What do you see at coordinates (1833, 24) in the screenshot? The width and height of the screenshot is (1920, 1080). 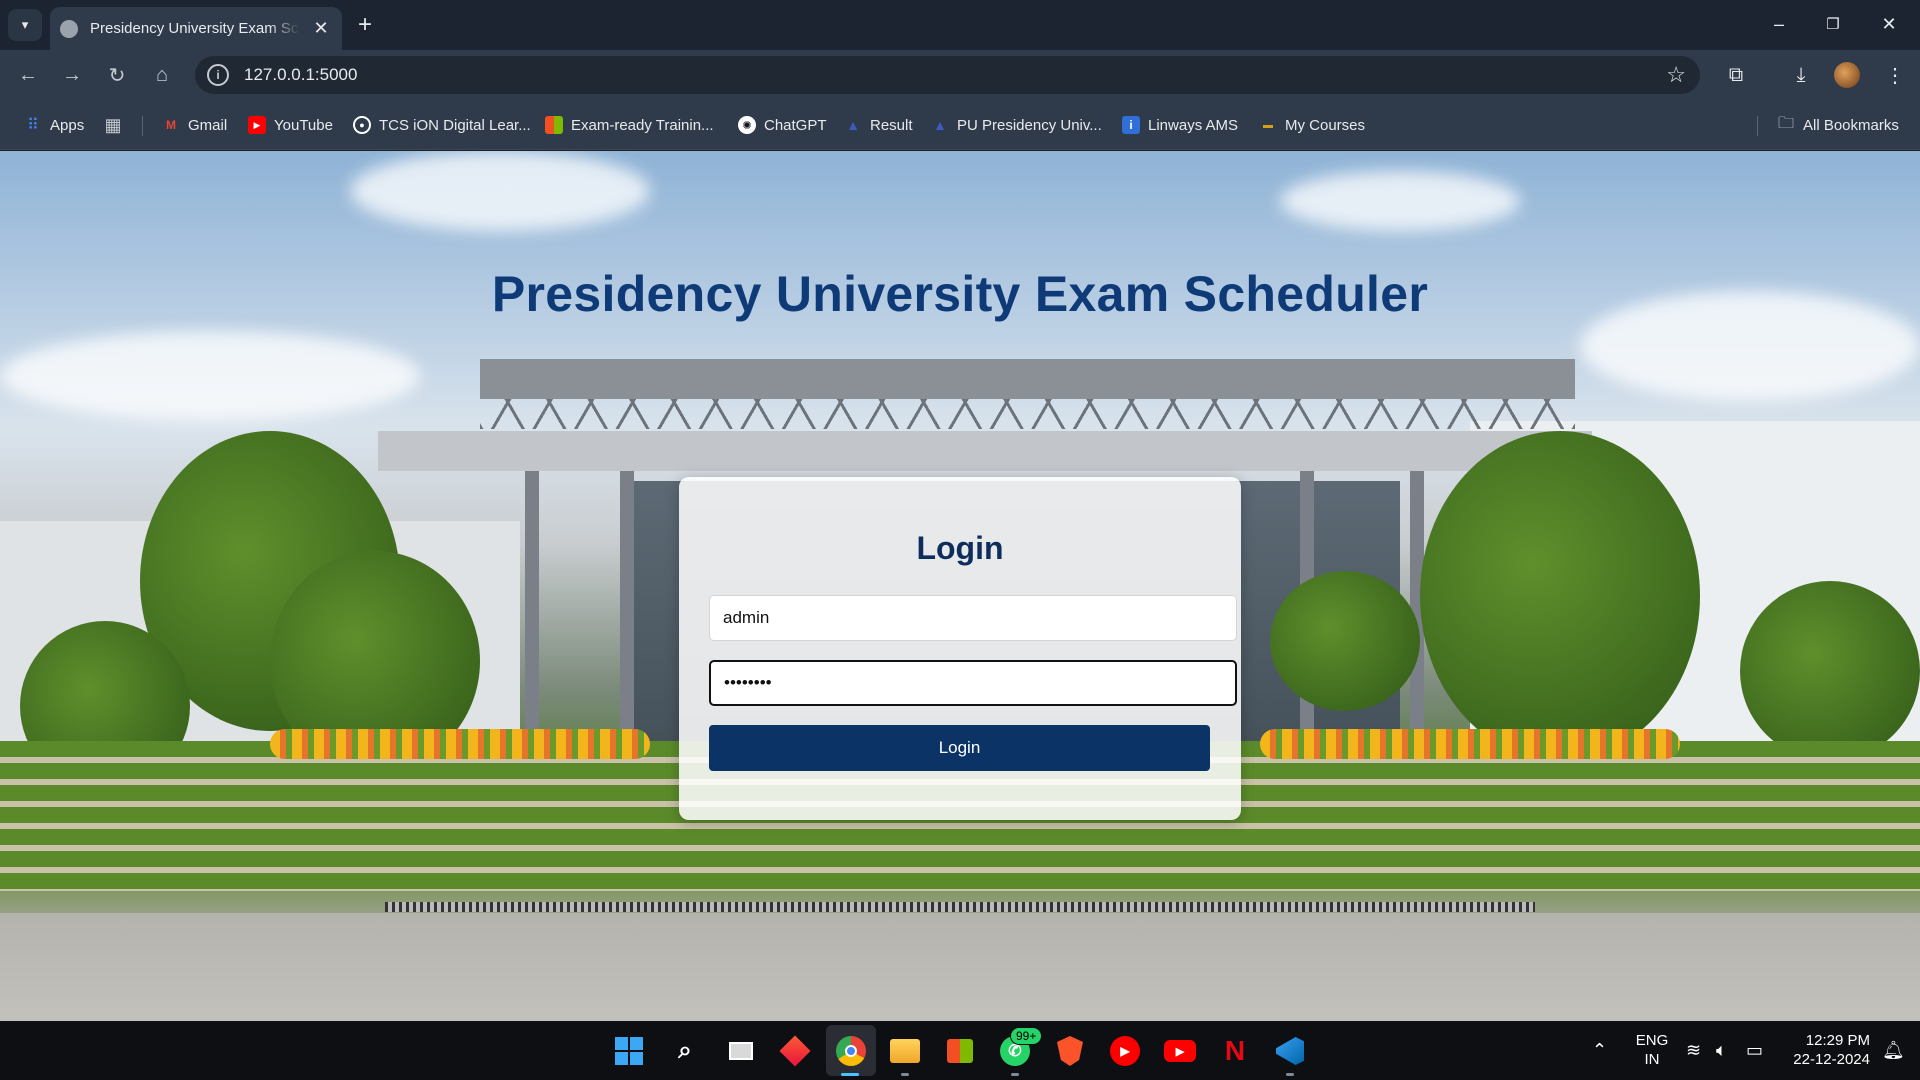 I see `restore-button: ❐` at bounding box center [1833, 24].